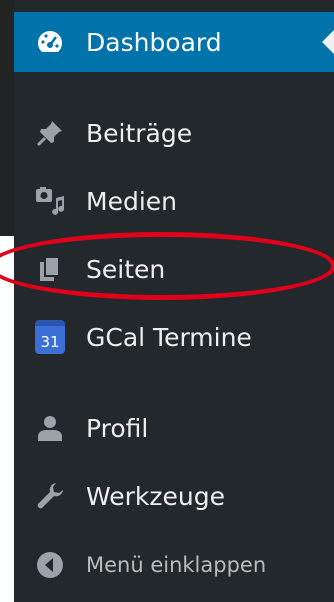  Describe the element at coordinates (117, 428) in the screenshot. I see `menu-item-label: Profil` at that location.